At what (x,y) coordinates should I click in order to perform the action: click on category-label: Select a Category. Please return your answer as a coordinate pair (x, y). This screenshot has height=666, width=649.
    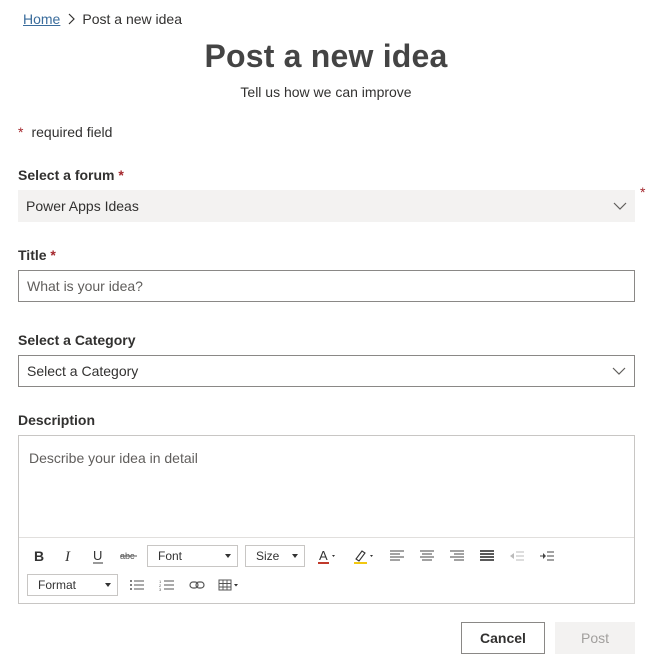
    Looking at the image, I should click on (77, 340).